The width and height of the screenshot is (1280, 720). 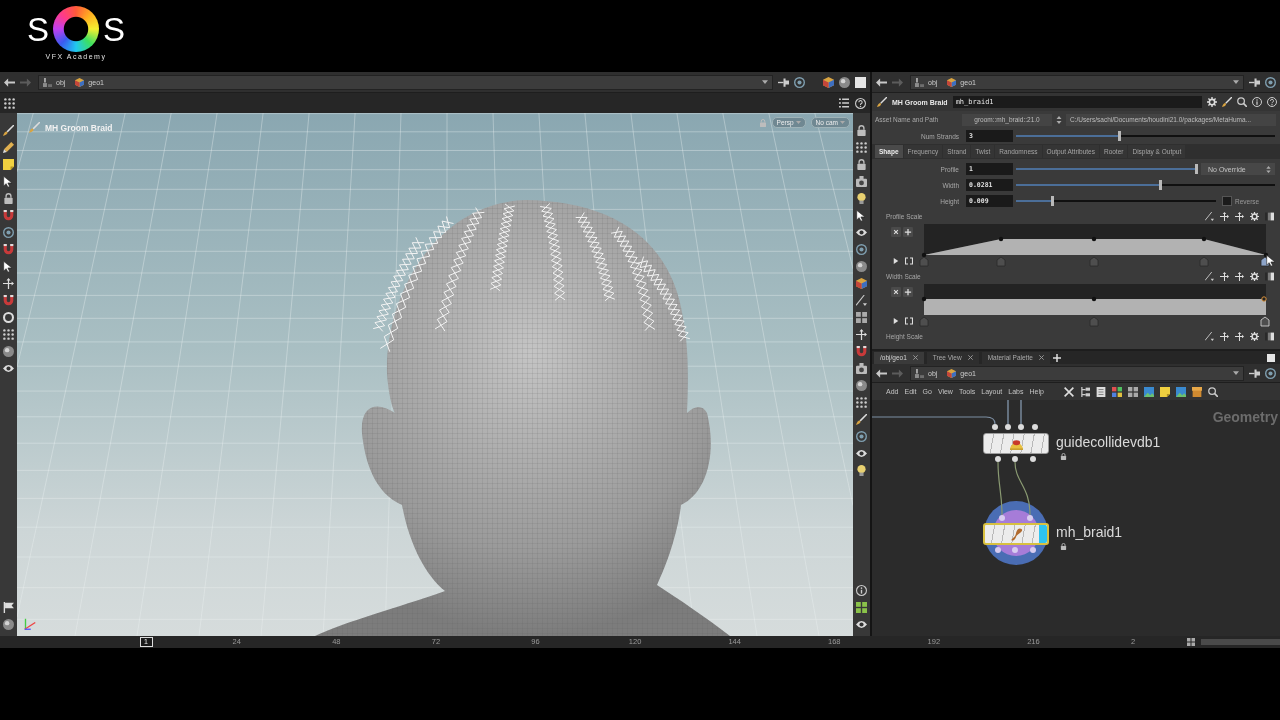 I want to click on ring-icon, so click(x=8, y=317).